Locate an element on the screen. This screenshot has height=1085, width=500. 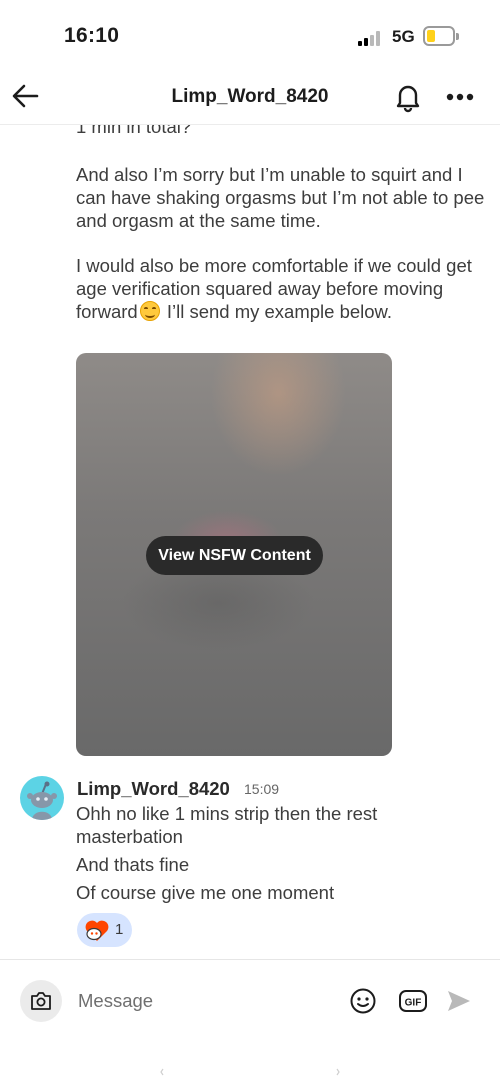
chat-header: Limp_Word_8420 is located at coordinates (250, 97).